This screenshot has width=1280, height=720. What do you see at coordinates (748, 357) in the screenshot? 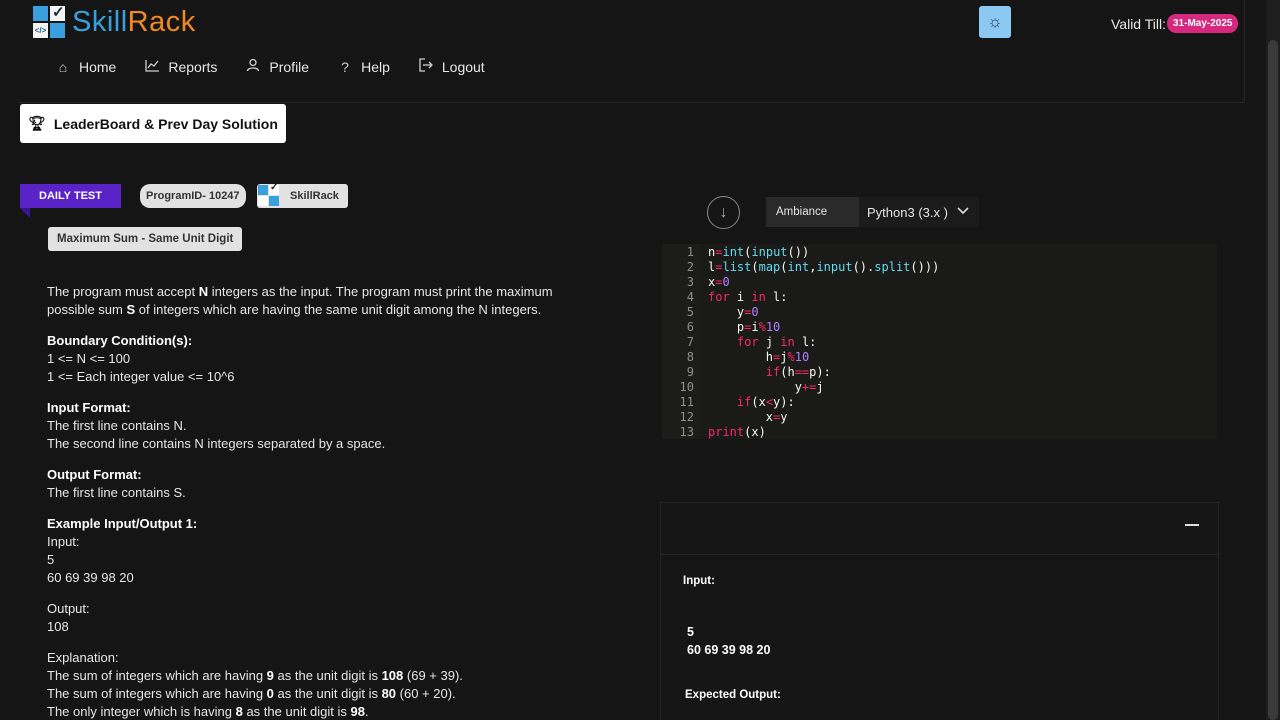
I see `code-line: 8 h=j%10` at bounding box center [748, 357].